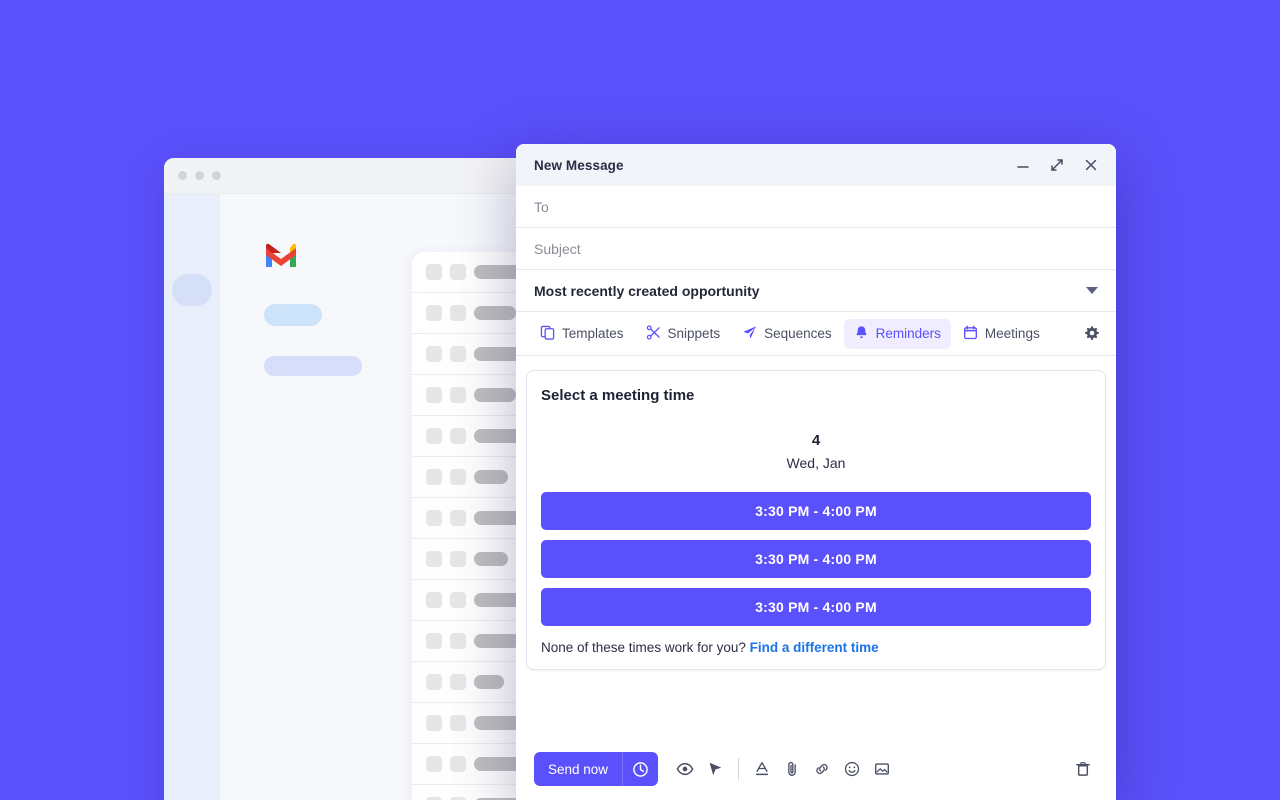  What do you see at coordinates (293, 315) in the screenshot?
I see `compose-button-placeholder` at bounding box center [293, 315].